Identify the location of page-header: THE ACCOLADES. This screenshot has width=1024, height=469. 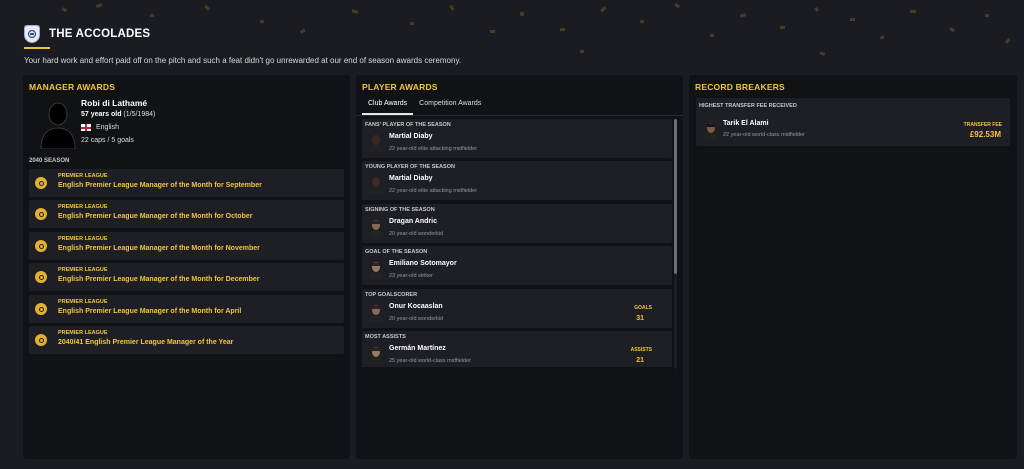
(87, 34).